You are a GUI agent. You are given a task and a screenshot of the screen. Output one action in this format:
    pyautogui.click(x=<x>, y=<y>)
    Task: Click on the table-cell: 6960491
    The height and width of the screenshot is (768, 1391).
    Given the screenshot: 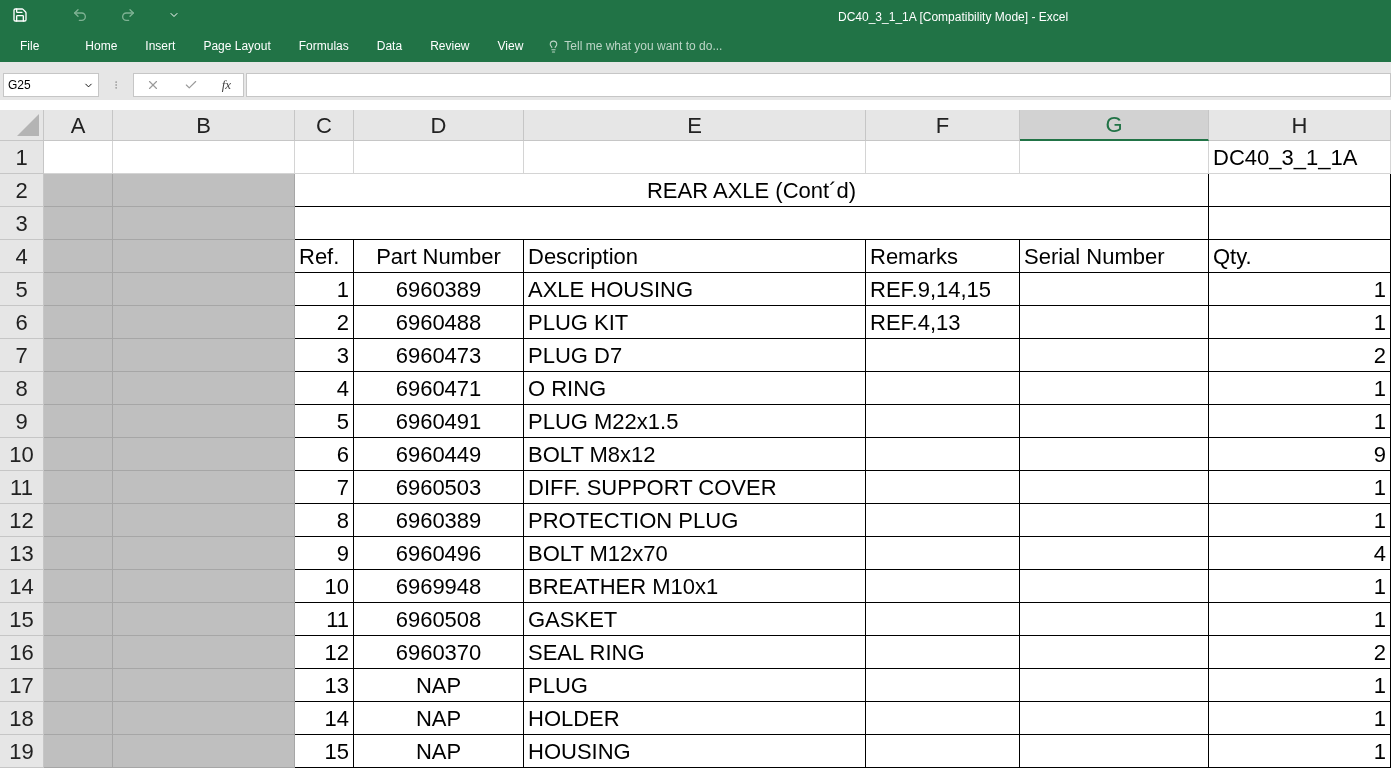 What is the action you would take?
    pyautogui.click(x=439, y=421)
    